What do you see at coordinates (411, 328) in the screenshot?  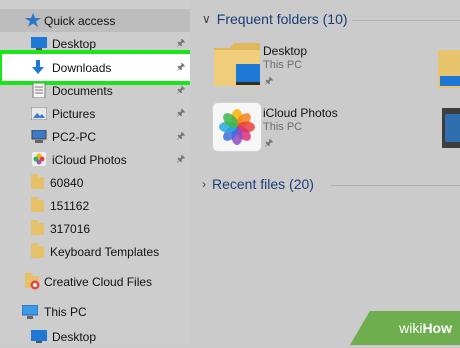 I see `watermark-wiki: wiki` at bounding box center [411, 328].